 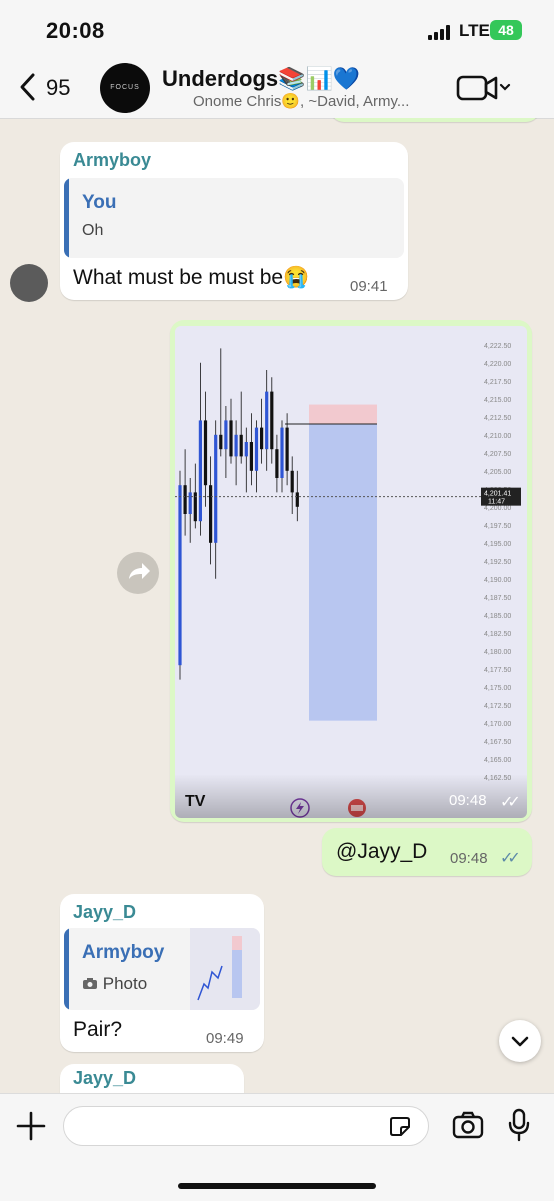 I want to click on y-tick-label: 4,220.00, so click(x=497, y=364).